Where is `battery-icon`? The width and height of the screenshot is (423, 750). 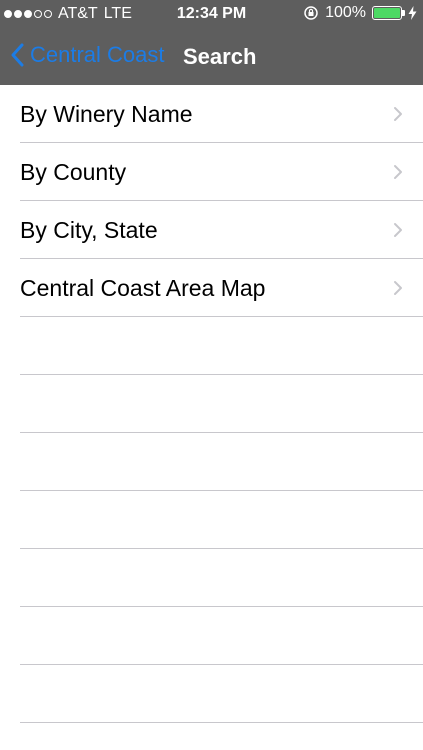 battery-icon is located at coordinates (388, 13).